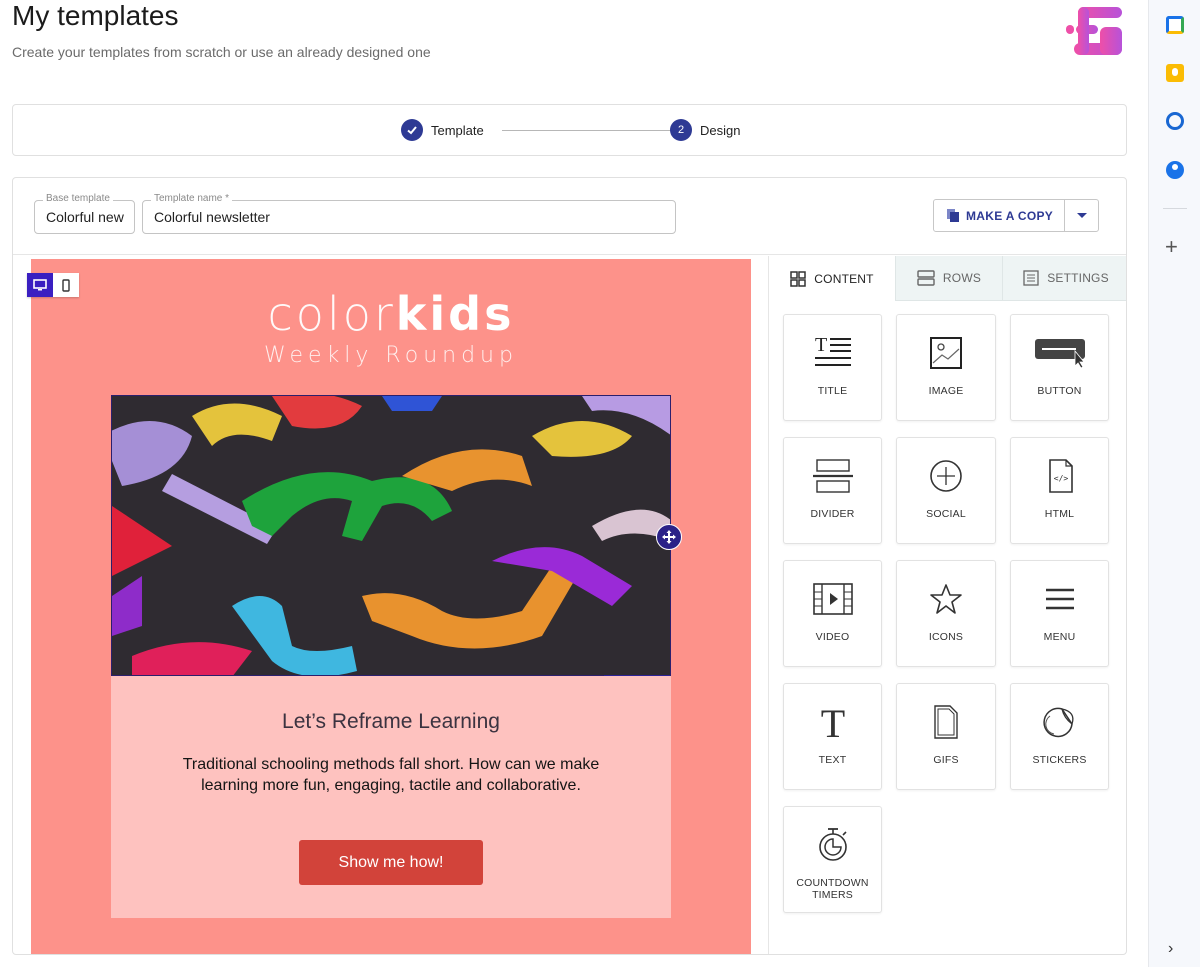  I want to click on tile-stickers: STICKERS, so click(1059, 736).